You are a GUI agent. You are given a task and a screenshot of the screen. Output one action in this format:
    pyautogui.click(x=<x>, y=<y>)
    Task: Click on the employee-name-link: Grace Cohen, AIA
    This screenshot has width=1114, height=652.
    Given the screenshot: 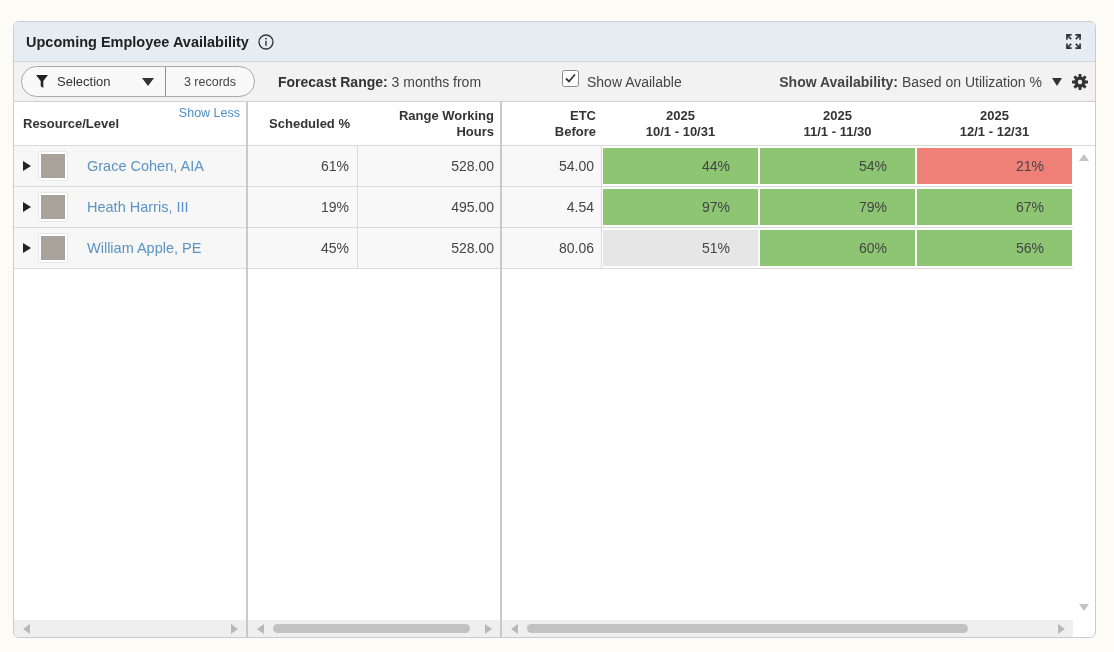 What is the action you would take?
    pyautogui.click(x=145, y=166)
    